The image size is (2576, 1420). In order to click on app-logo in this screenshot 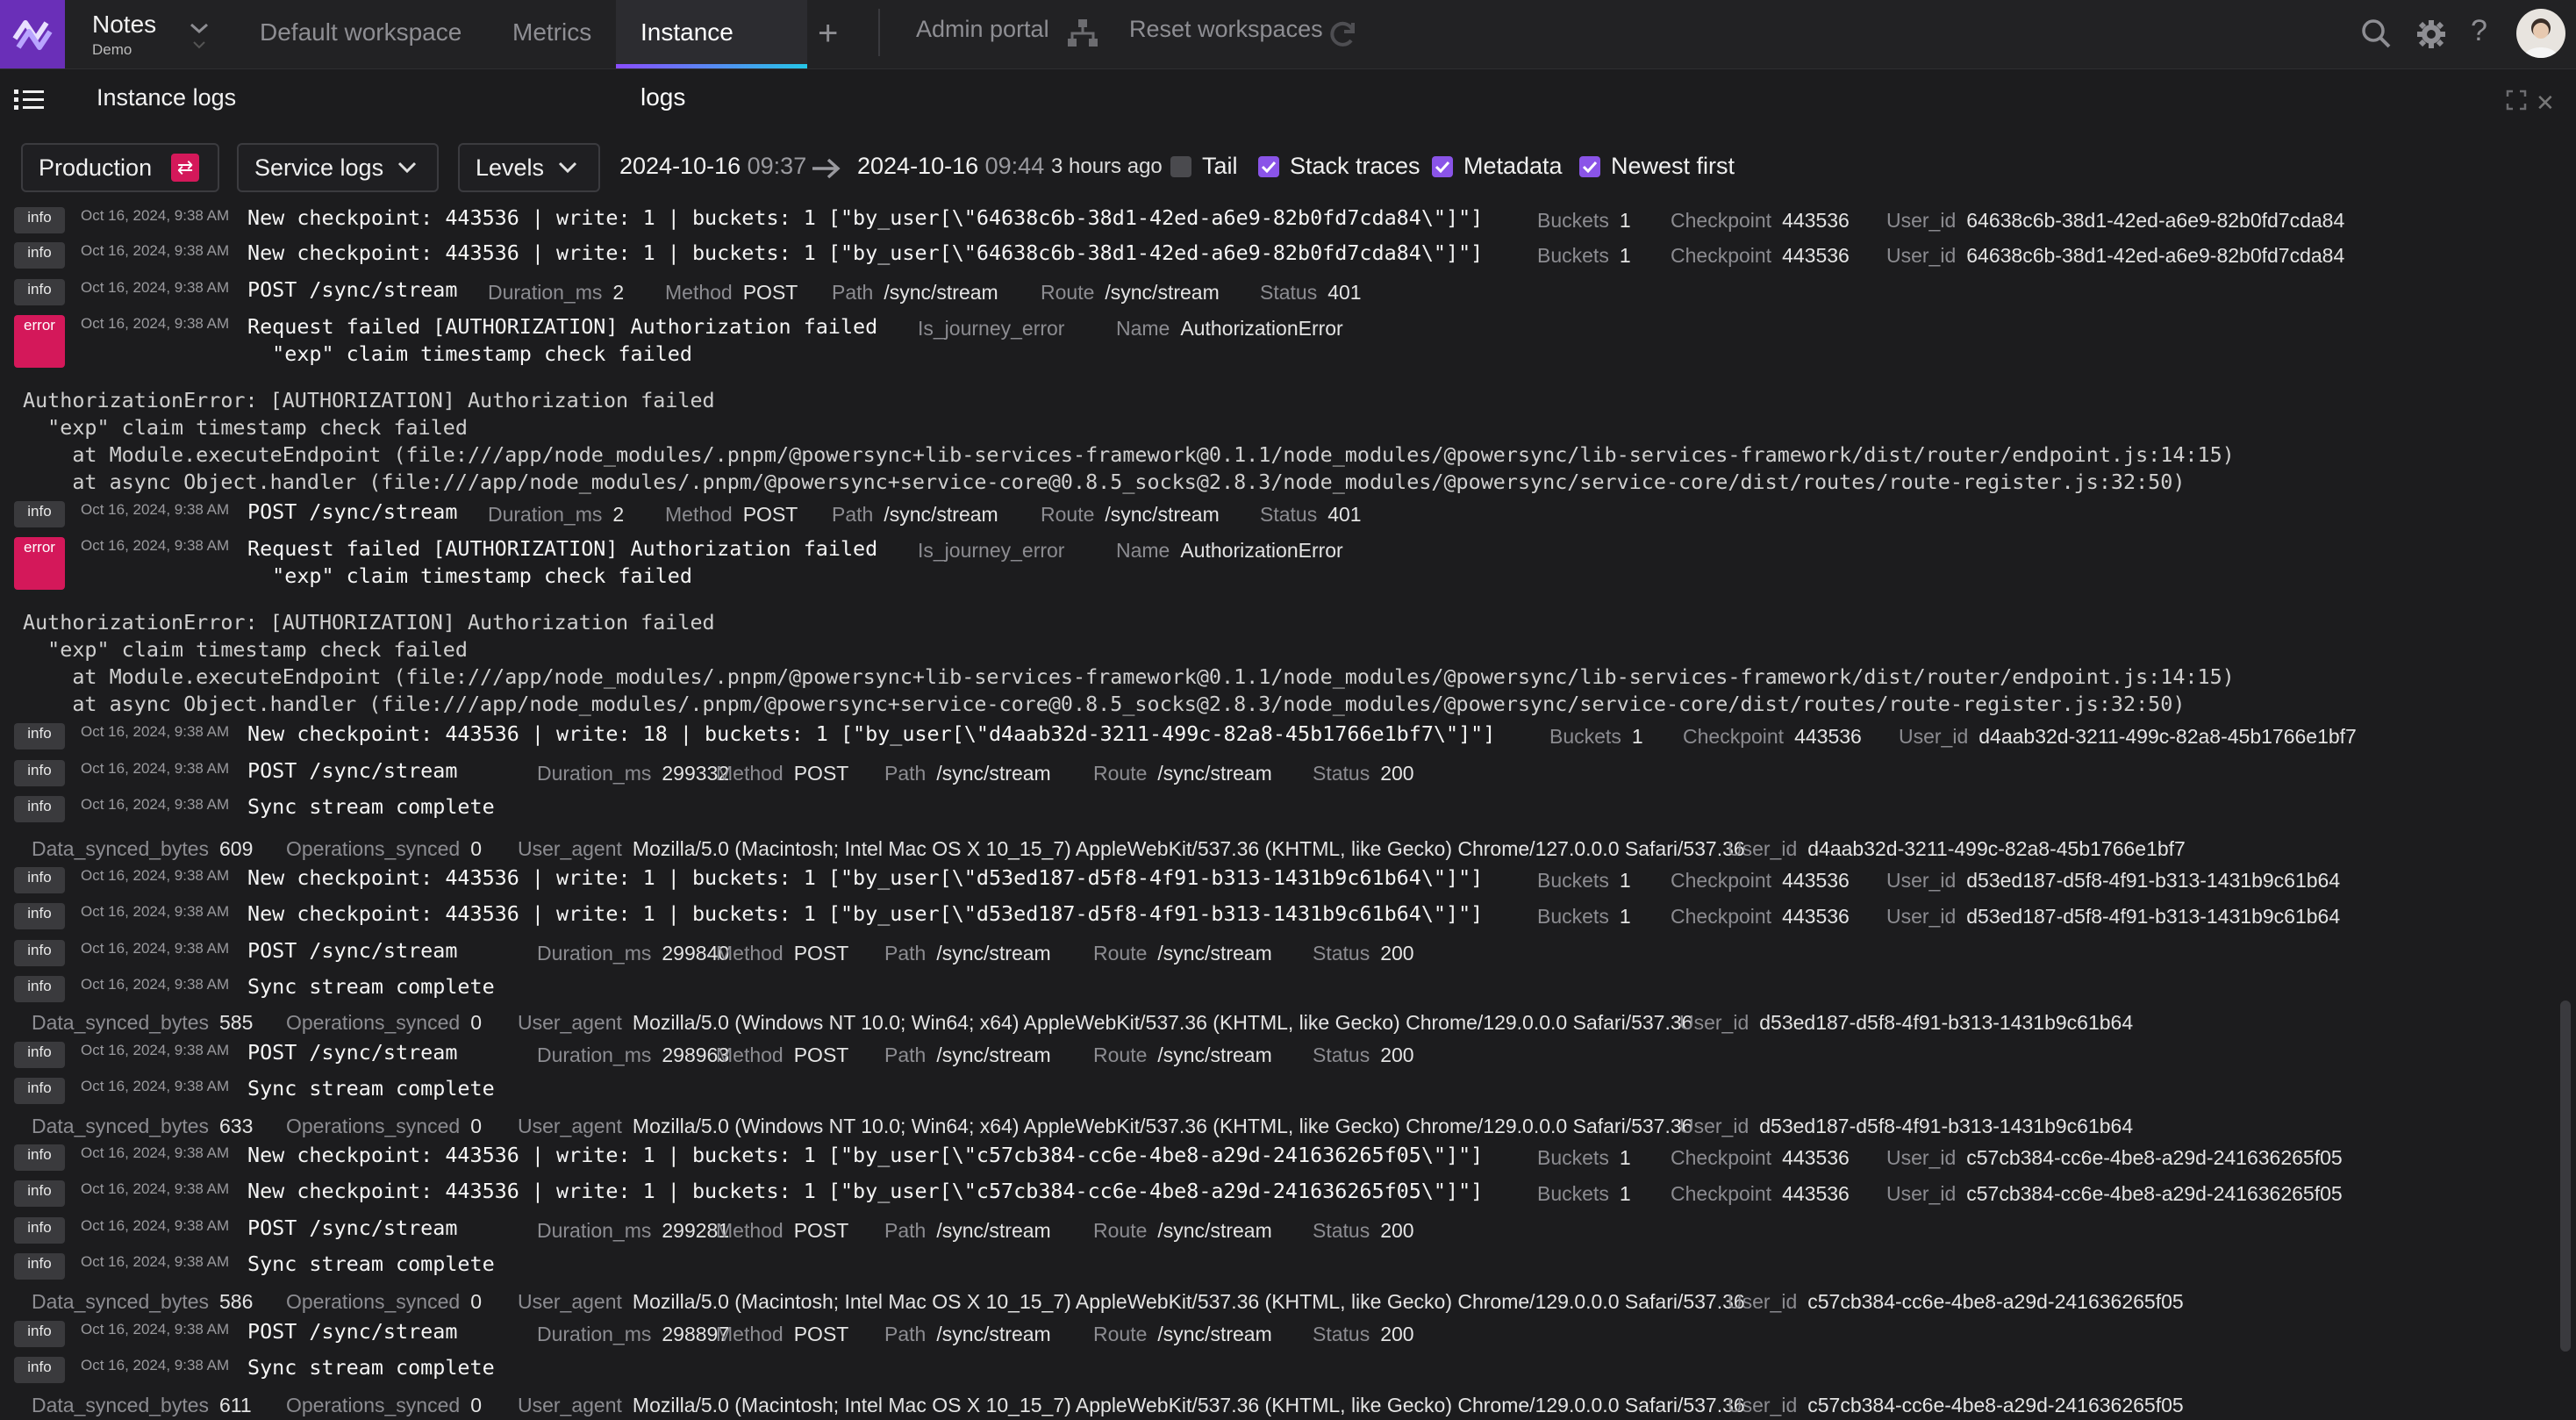, I will do `click(32, 34)`.